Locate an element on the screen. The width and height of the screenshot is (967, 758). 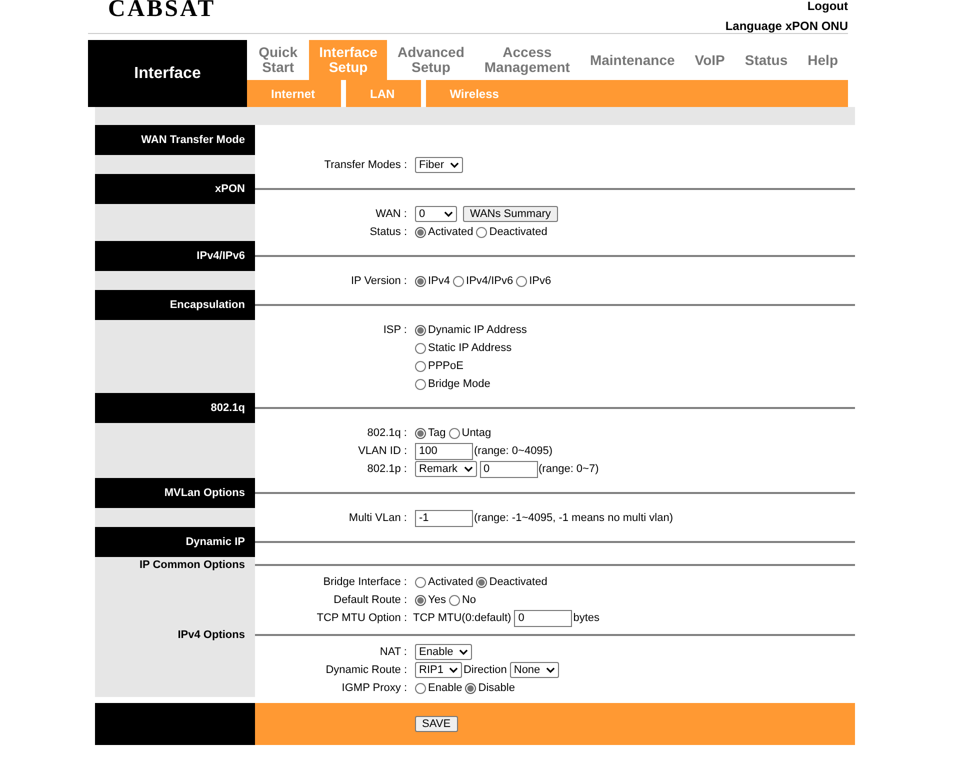
nav-tab: Advanced Setup is located at coordinates (430, 60).